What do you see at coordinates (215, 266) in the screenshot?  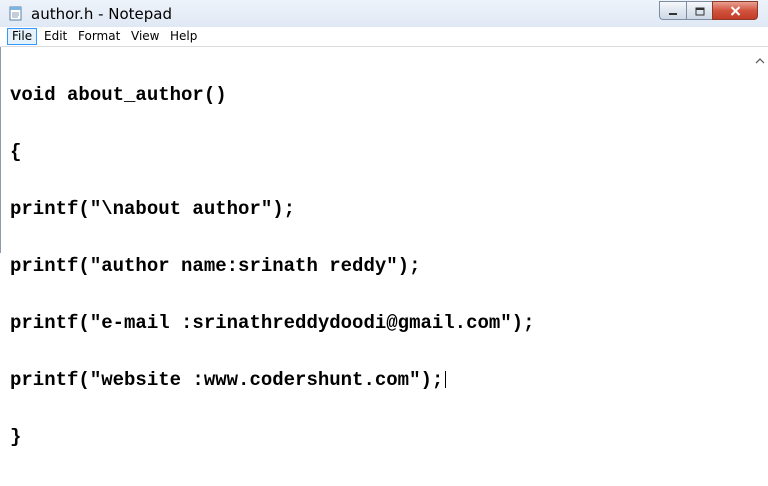 I see `code-line: printf("author name:srinath reddy");` at bounding box center [215, 266].